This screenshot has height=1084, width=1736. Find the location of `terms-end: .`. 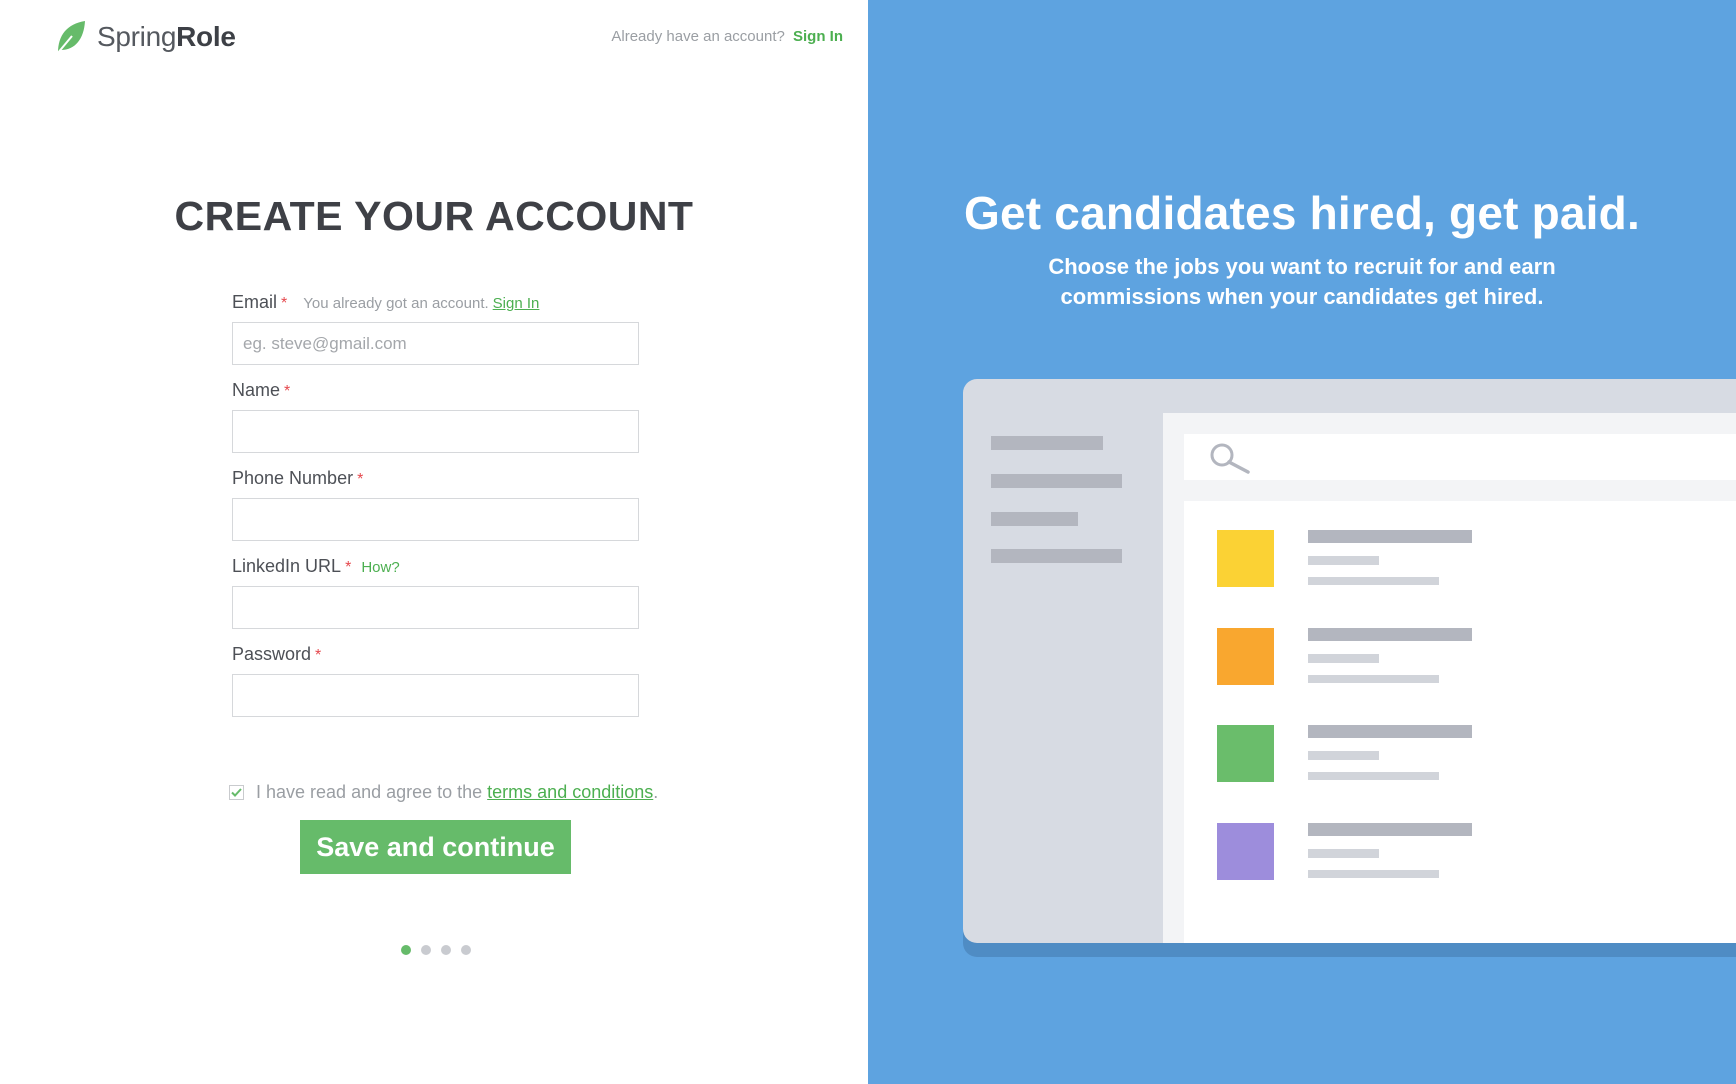

terms-end: . is located at coordinates (656, 792).